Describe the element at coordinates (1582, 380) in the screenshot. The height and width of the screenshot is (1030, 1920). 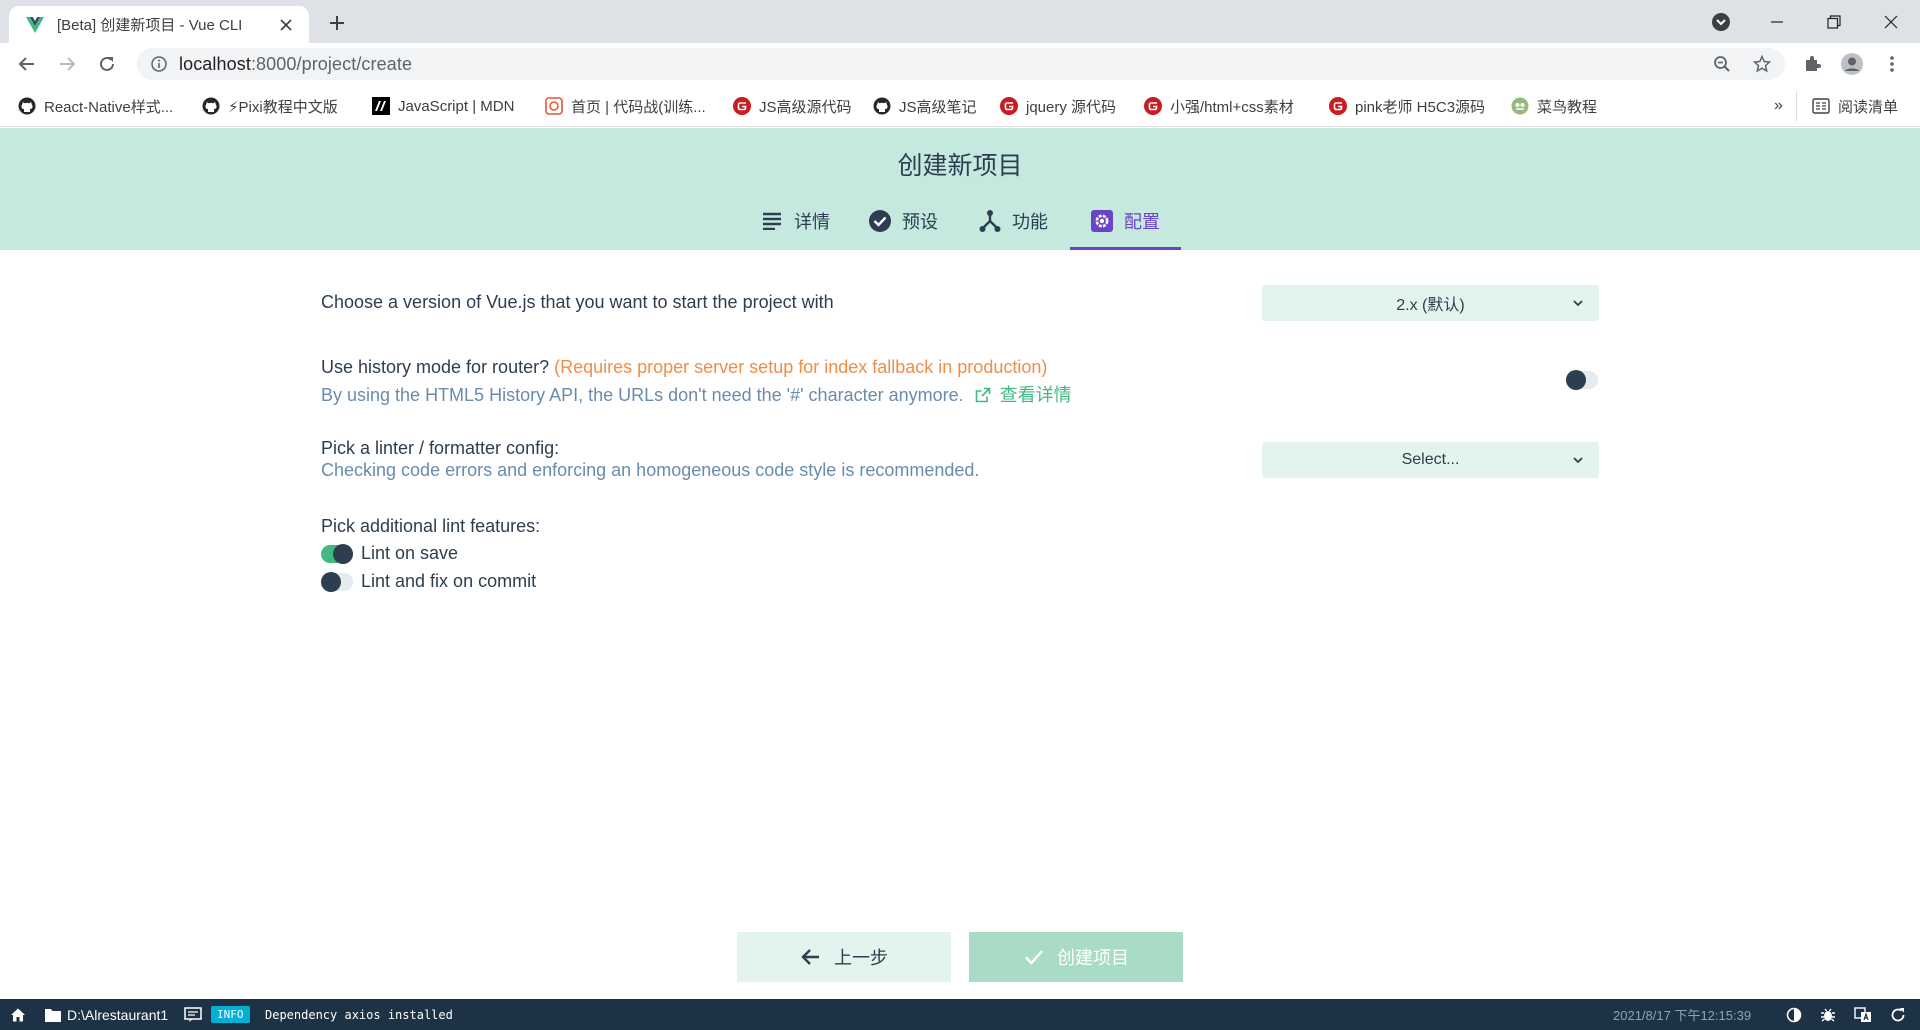
I see `history-mode-toggle` at that location.